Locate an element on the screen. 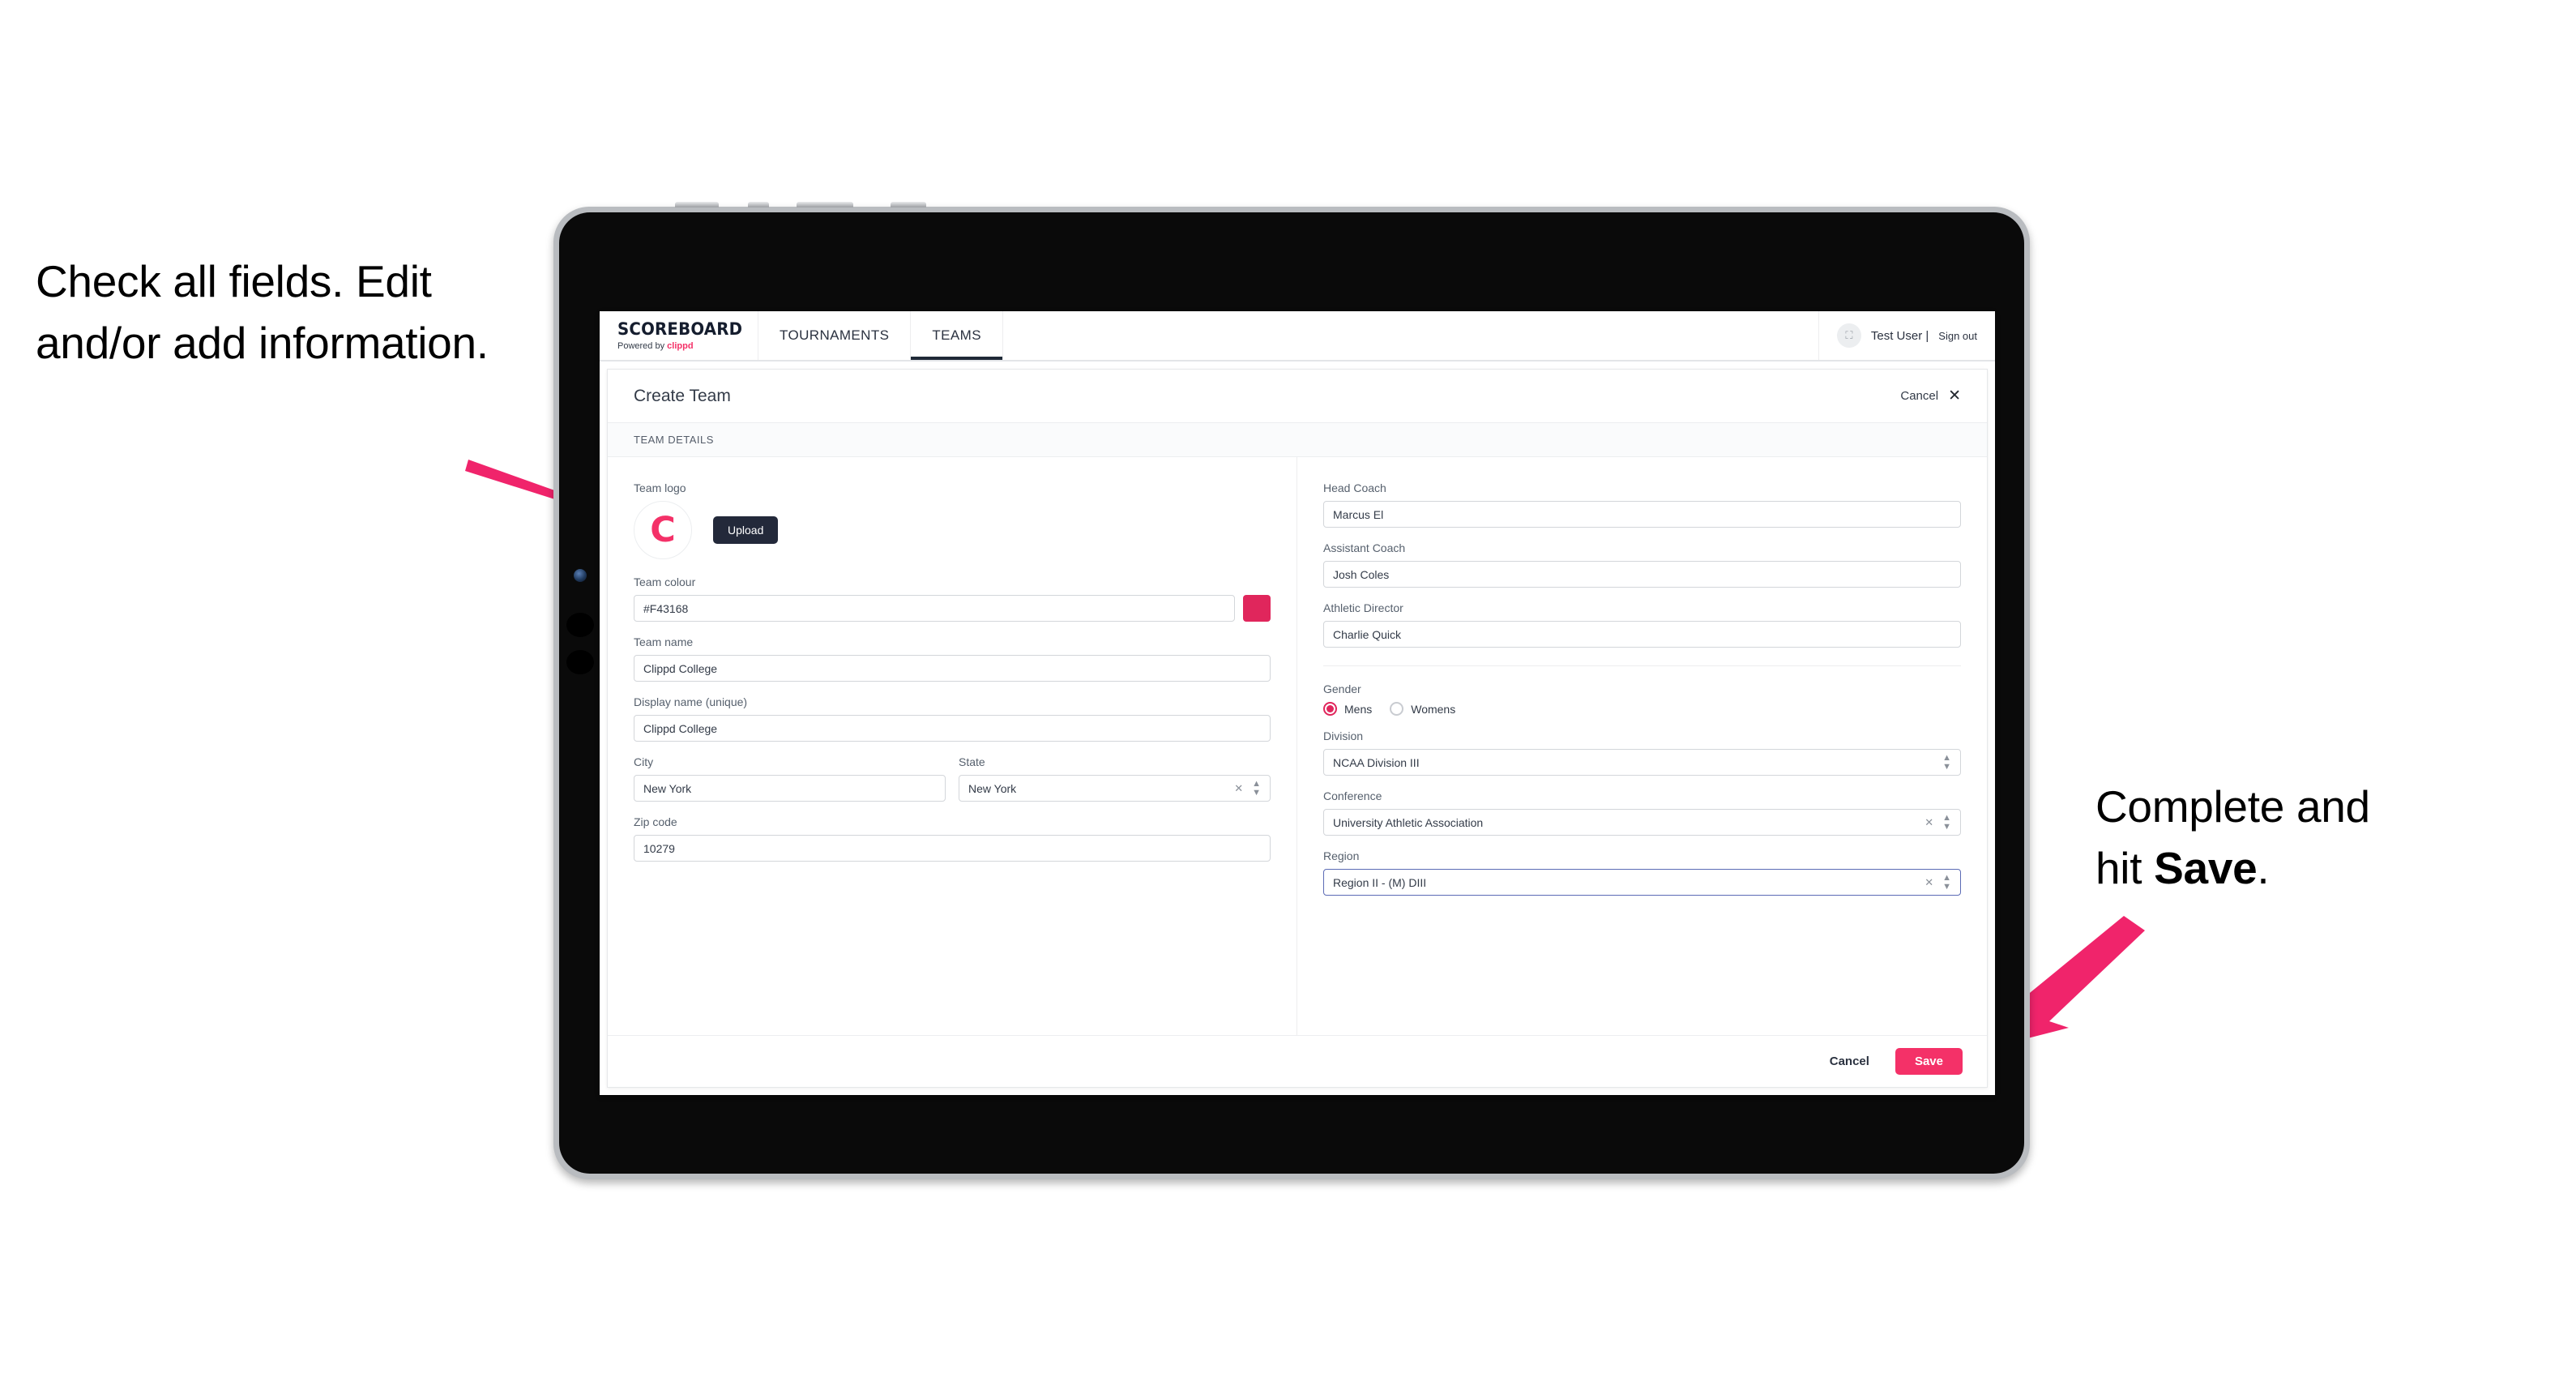 The width and height of the screenshot is (2576, 1386). field-state: State New York ✕ ▲ ▼ is located at coordinates (1115, 778).